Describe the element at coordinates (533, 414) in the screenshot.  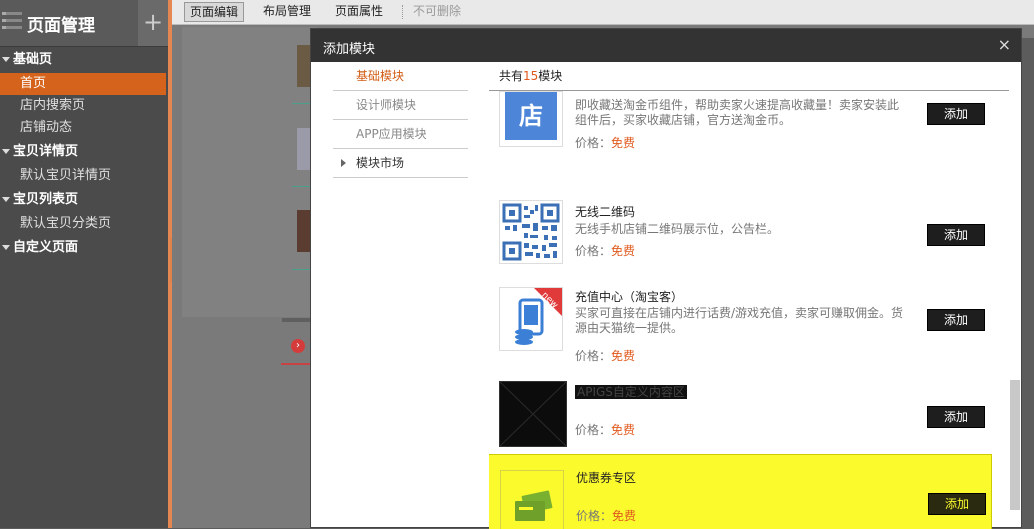
I see `placeholder-icon` at that location.